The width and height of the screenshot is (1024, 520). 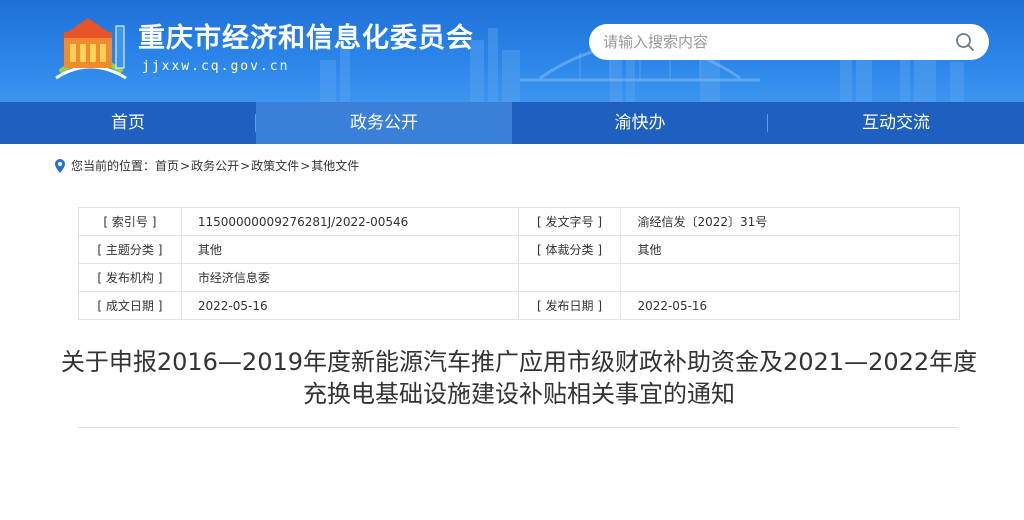 What do you see at coordinates (130, 249) in the screenshot?
I see `topic-category-label: [ 主题分类 ]` at bounding box center [130, 249].